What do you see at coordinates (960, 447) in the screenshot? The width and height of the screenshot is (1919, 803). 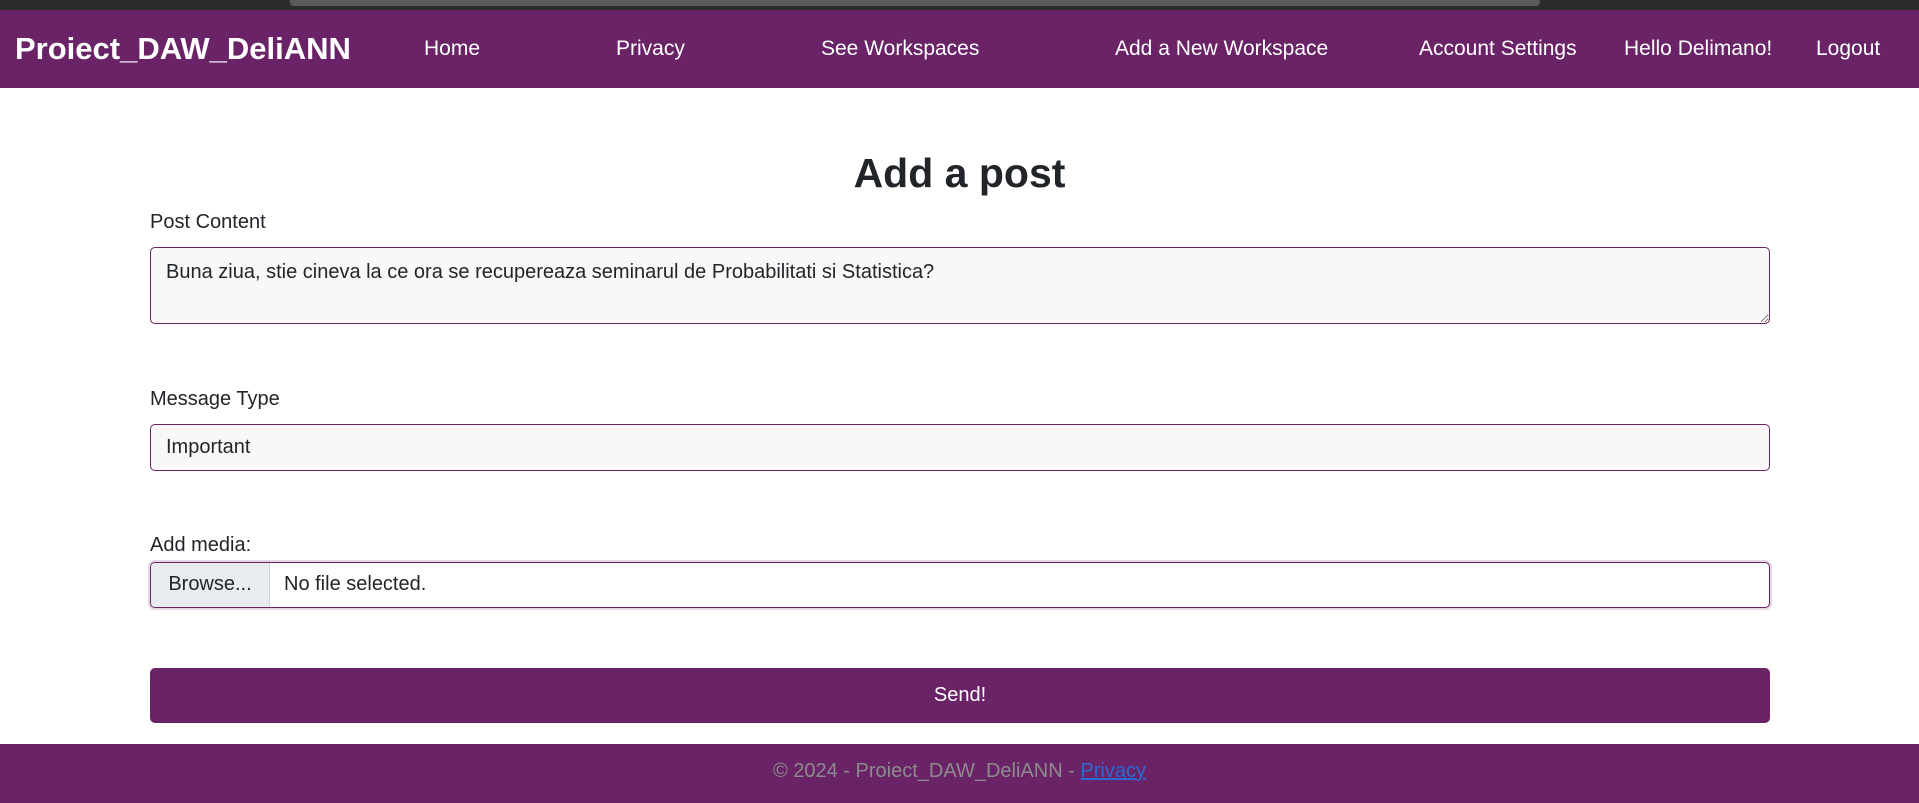 I see `message-type-select: Important` at bounding box center [960, 447].